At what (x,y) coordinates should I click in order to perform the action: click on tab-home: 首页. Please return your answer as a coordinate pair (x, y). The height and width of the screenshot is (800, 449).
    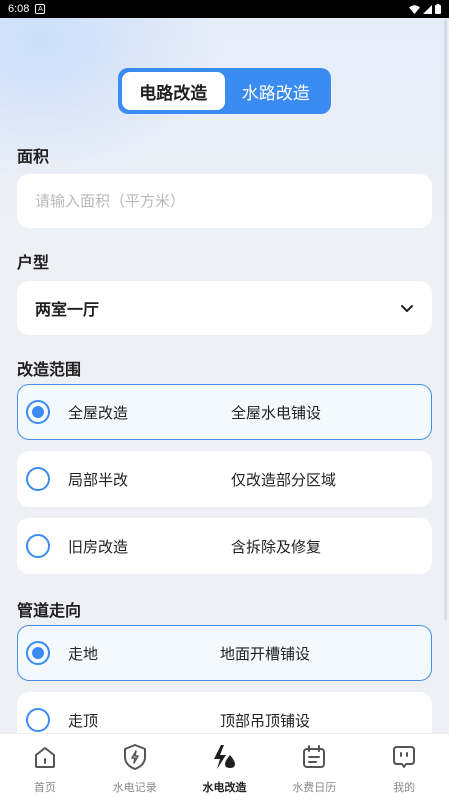
    Looking at the image, I should click on (45, 767).